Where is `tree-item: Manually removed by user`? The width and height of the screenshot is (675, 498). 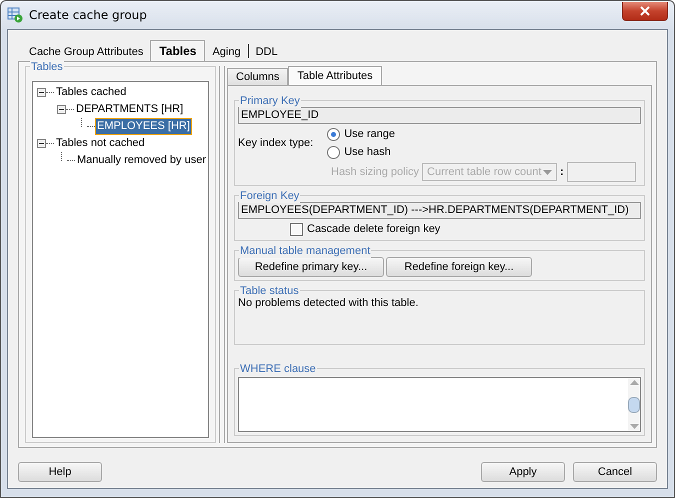 tree-item: Manually removed by user is located at coordinates (141, 160).